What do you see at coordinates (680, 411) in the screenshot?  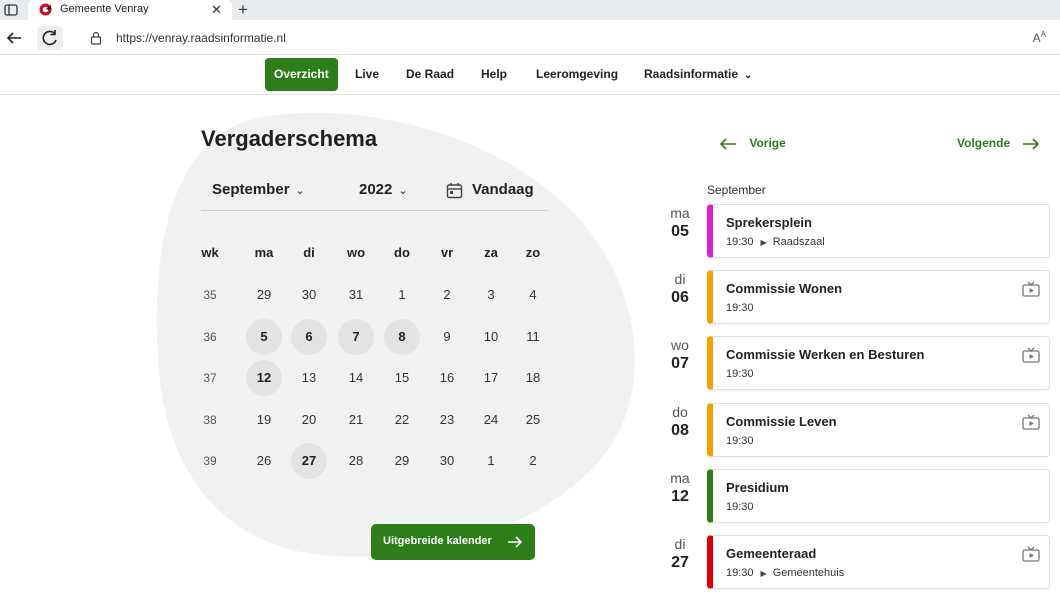 I see `meeting-weekday: do` at bounding box center [680, 411].